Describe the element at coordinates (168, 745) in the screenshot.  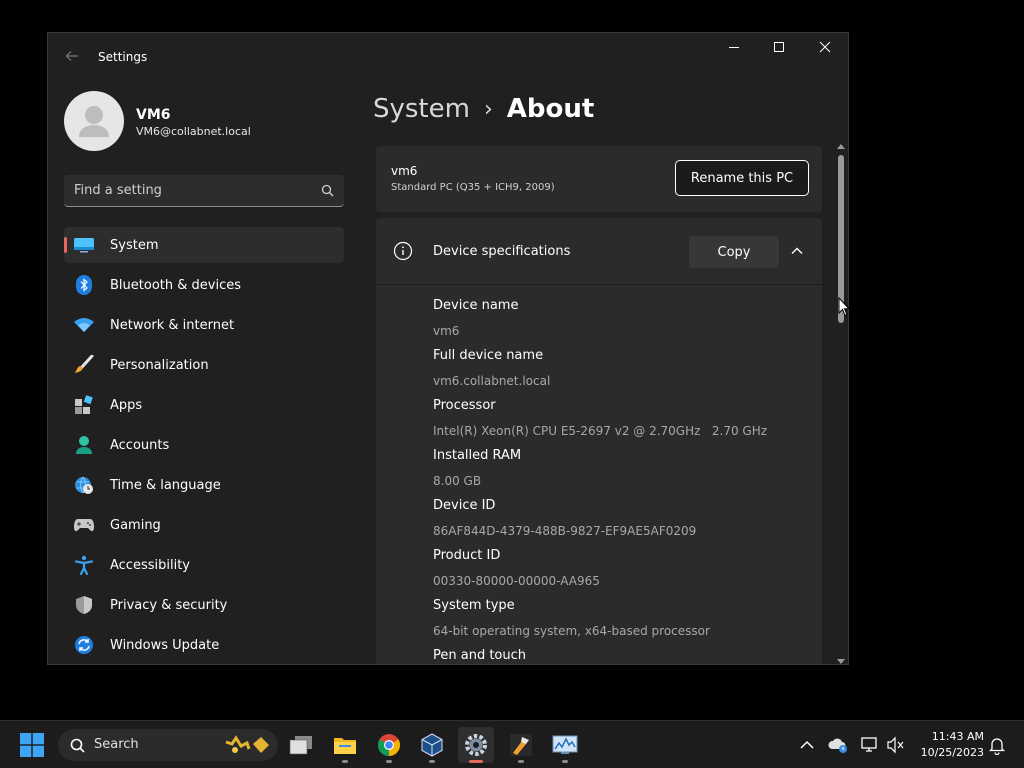
I see `taskbar-search: Search` at that location.